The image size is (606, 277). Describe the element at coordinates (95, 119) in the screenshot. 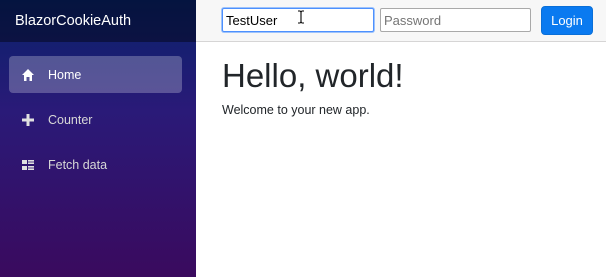

I see `nav-item-counter: Counter` at that location.